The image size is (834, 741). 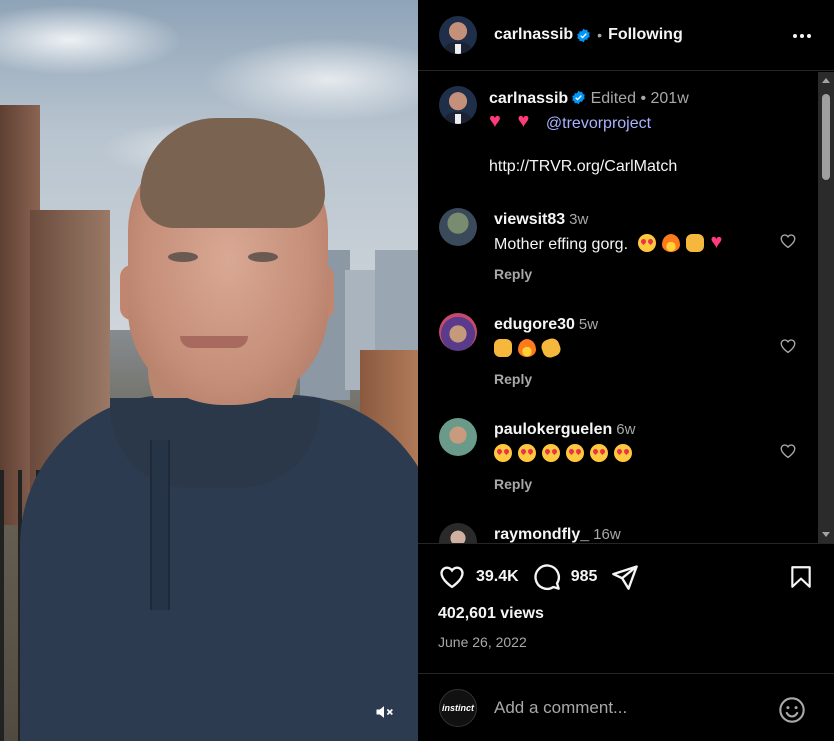 I want to click on like-button, so click(x=452, y=577).